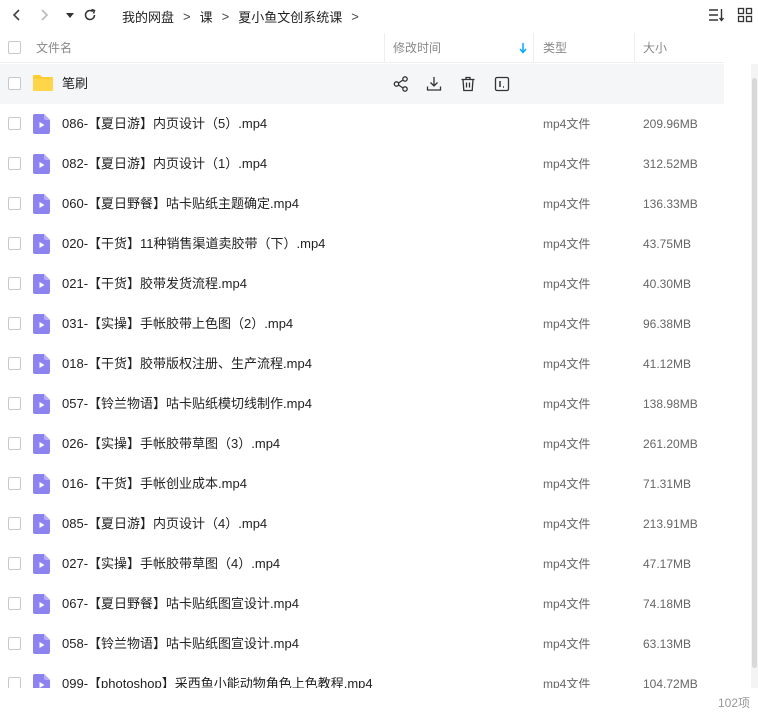 The width and height of the screenshot is (758, 716). Describe the element at coordinates (502, 84) in the screenshot. I see `more-icon` at that location.